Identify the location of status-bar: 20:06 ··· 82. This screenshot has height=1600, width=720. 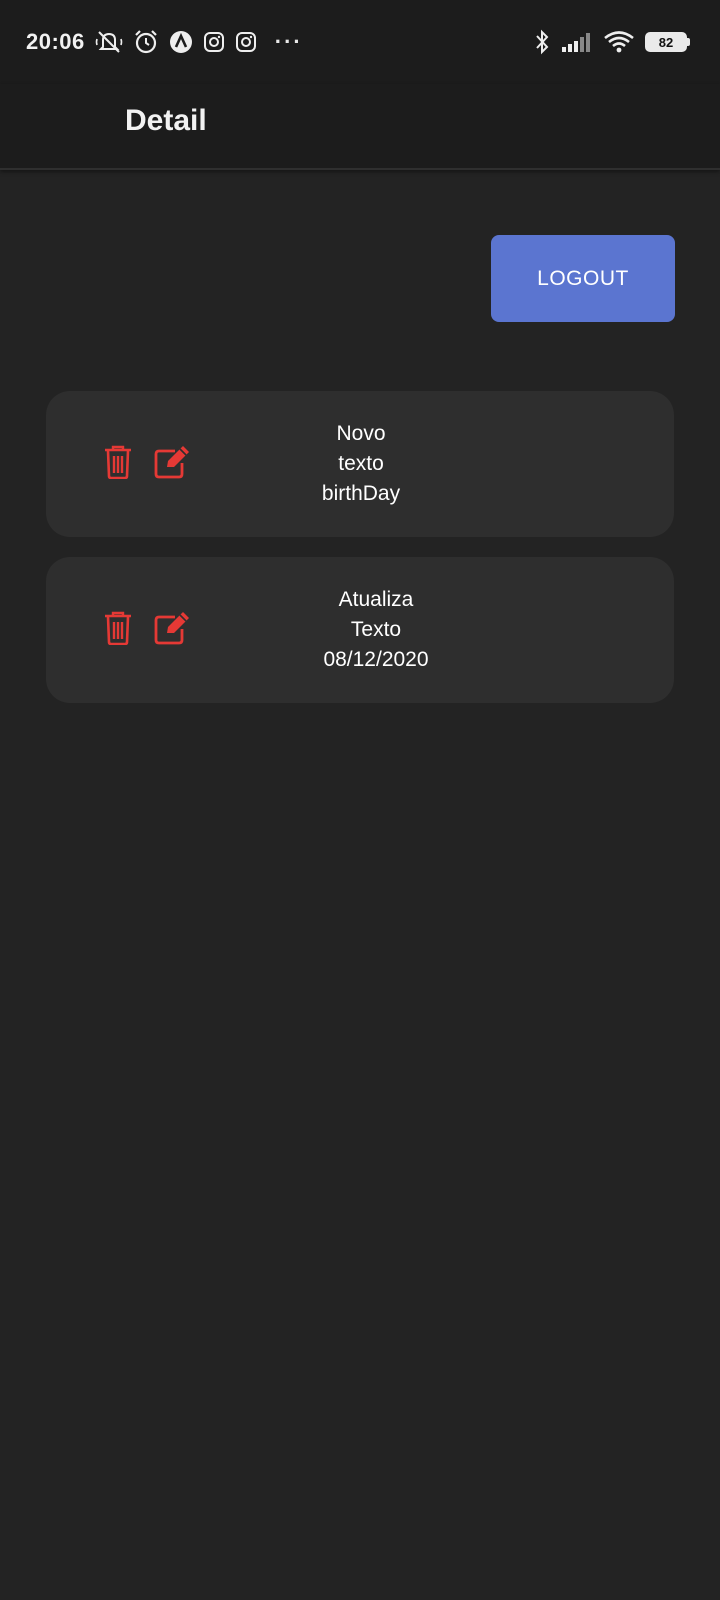
(360, 42).